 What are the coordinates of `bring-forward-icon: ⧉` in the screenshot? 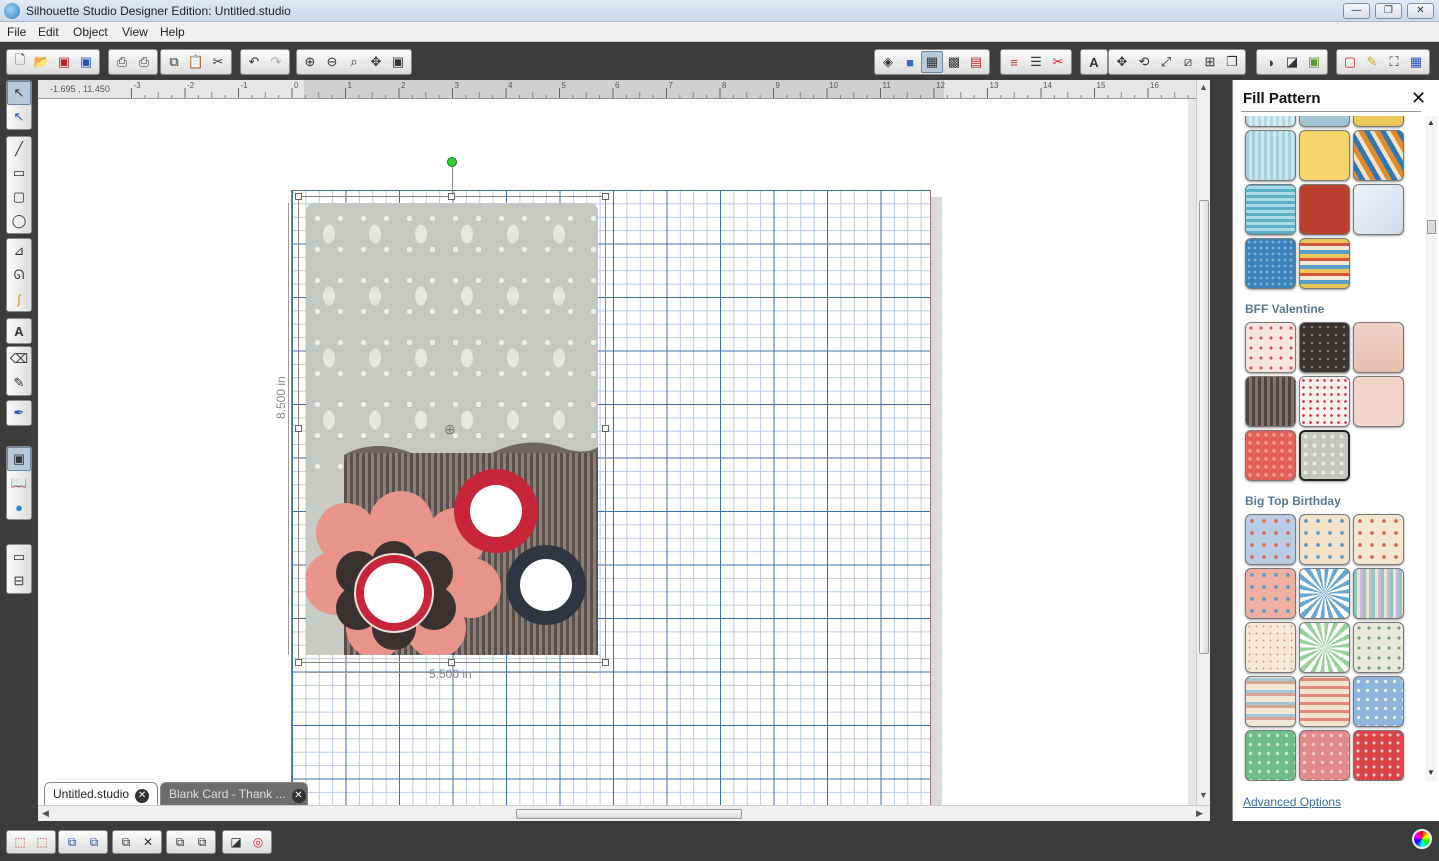 It's located at (180, 842).